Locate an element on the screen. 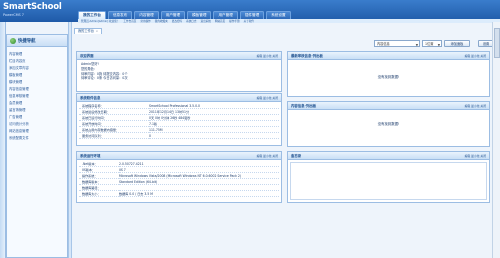  subnav-favorites: 我的收藏夹 is located at coordinates (161, 21).